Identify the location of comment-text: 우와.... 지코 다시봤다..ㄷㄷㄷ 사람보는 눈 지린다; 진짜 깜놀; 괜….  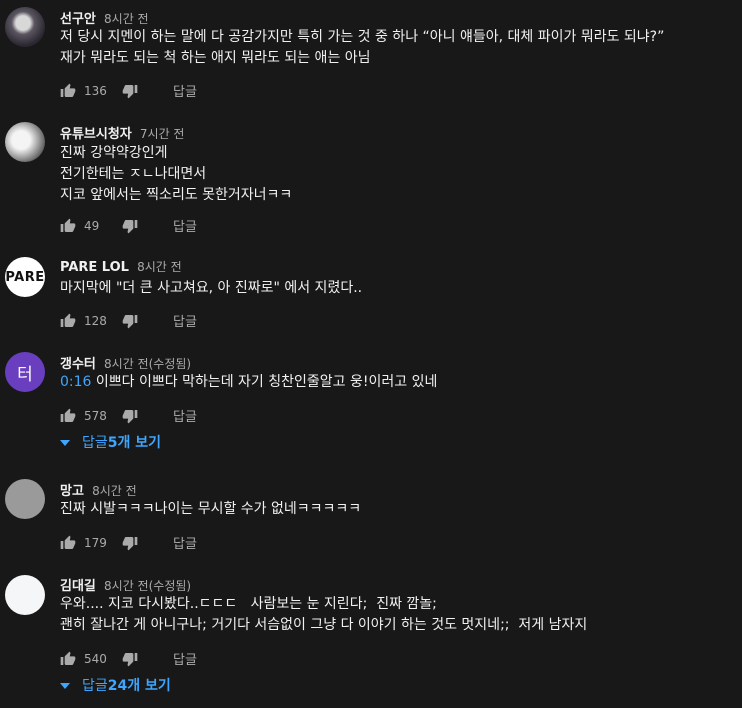
(323, 615).